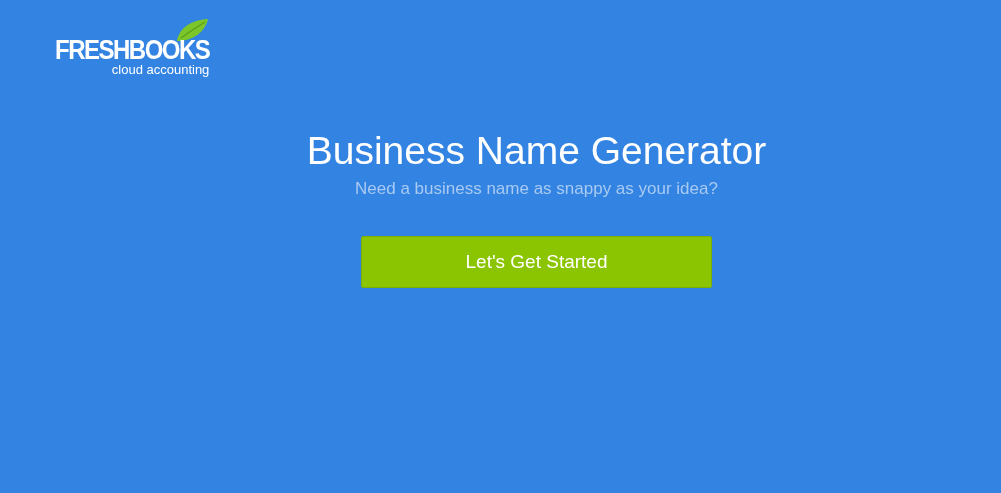  I want to click on page-subtitle: Need a business name as snappy as your idea?, so click(536, 189).